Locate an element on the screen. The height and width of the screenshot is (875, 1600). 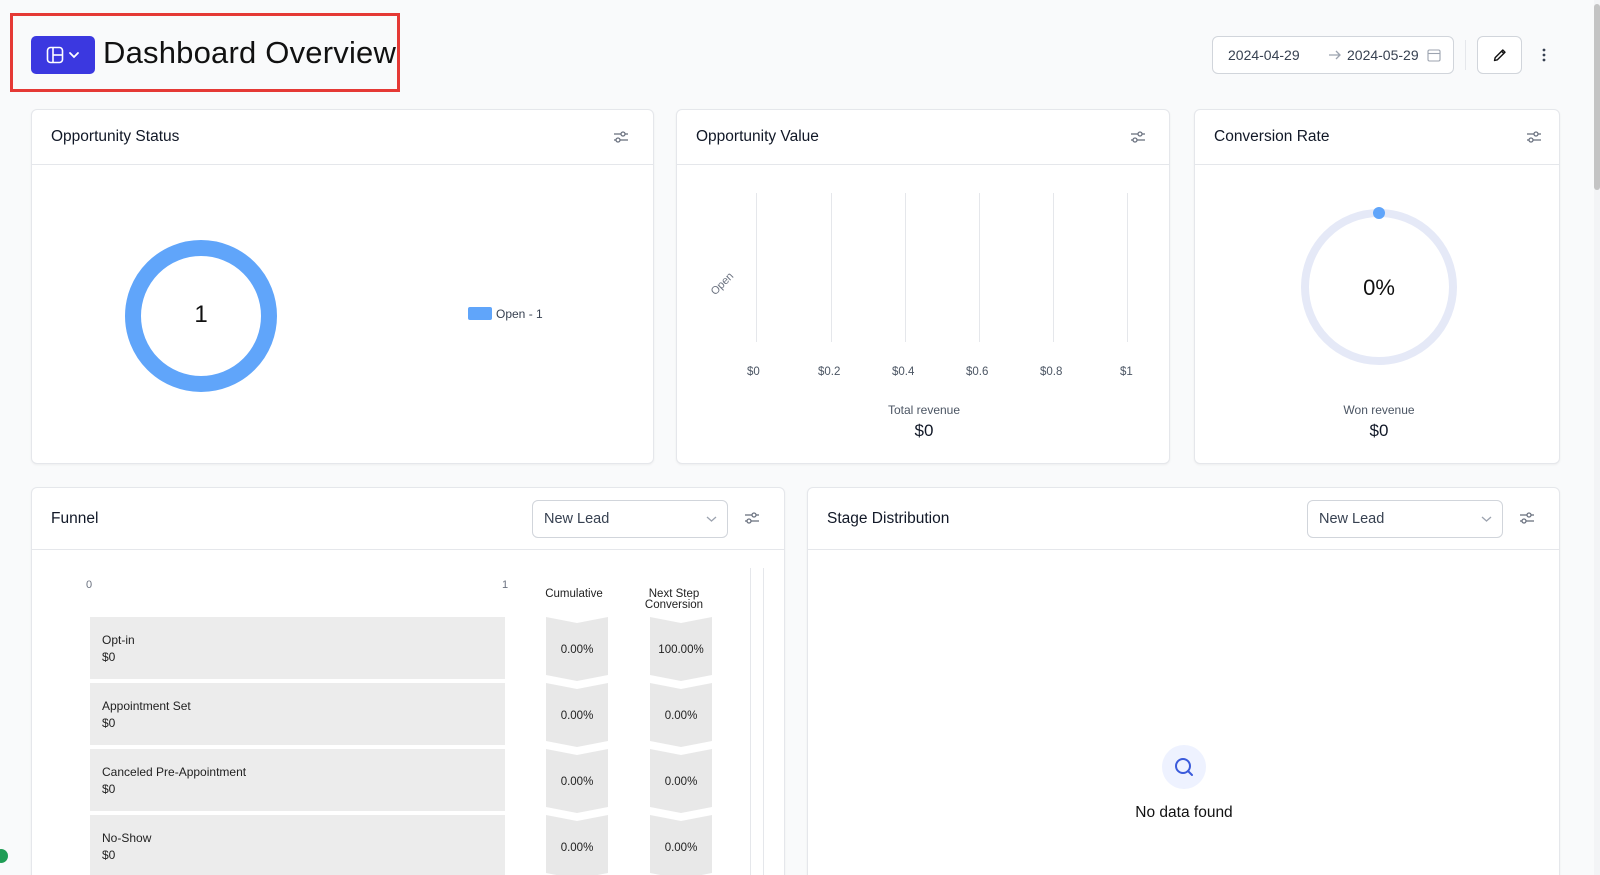
search-icon is located at coordinates (1184, 767).